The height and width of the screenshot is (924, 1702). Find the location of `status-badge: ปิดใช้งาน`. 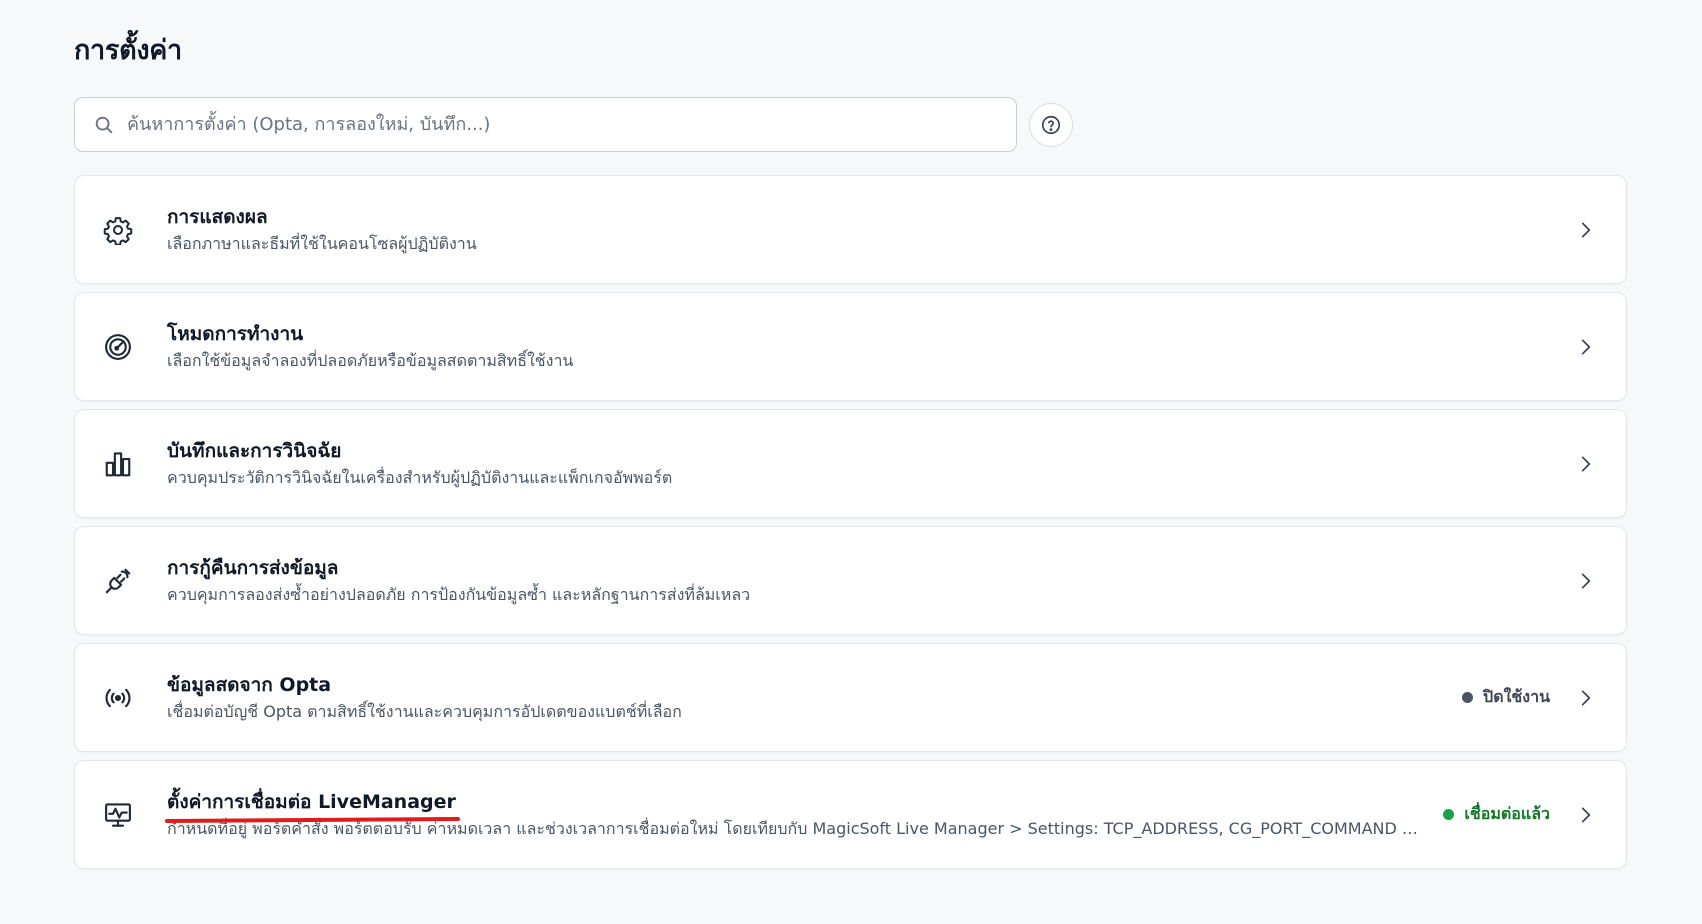

status-badge: ปิดใช้งาน is located at coordinates (1506, 697).